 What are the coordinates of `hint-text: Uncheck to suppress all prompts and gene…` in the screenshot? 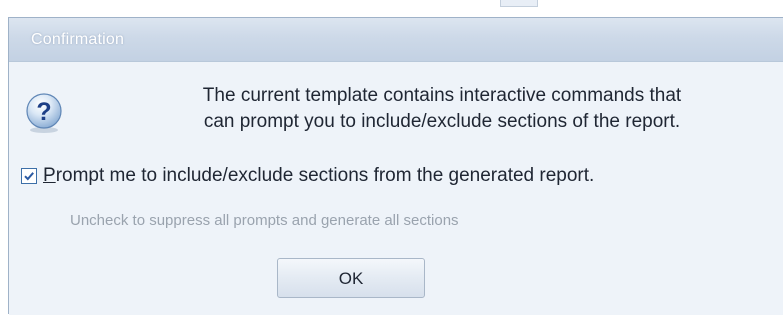 It's located at (264, 220).